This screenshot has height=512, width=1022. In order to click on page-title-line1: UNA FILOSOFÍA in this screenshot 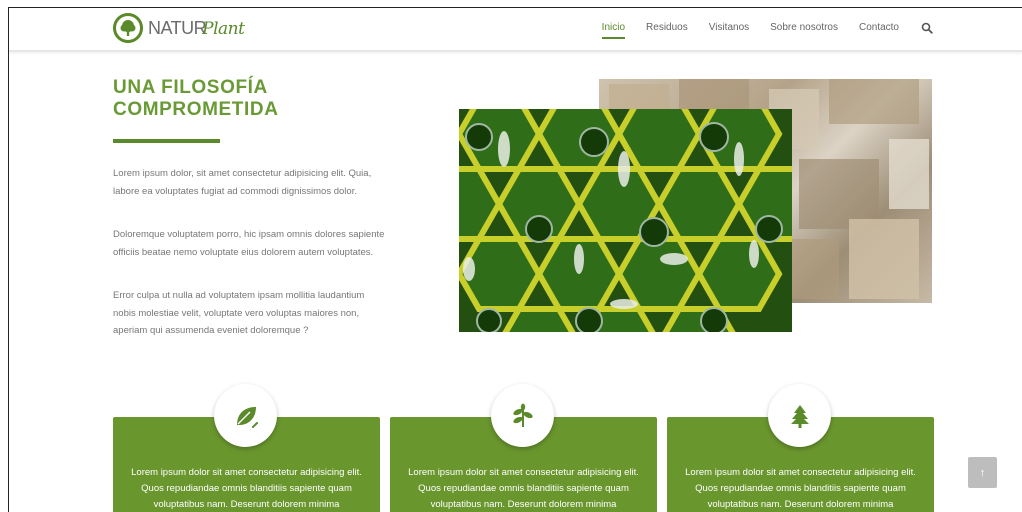, I will do `click(190, 87)`.